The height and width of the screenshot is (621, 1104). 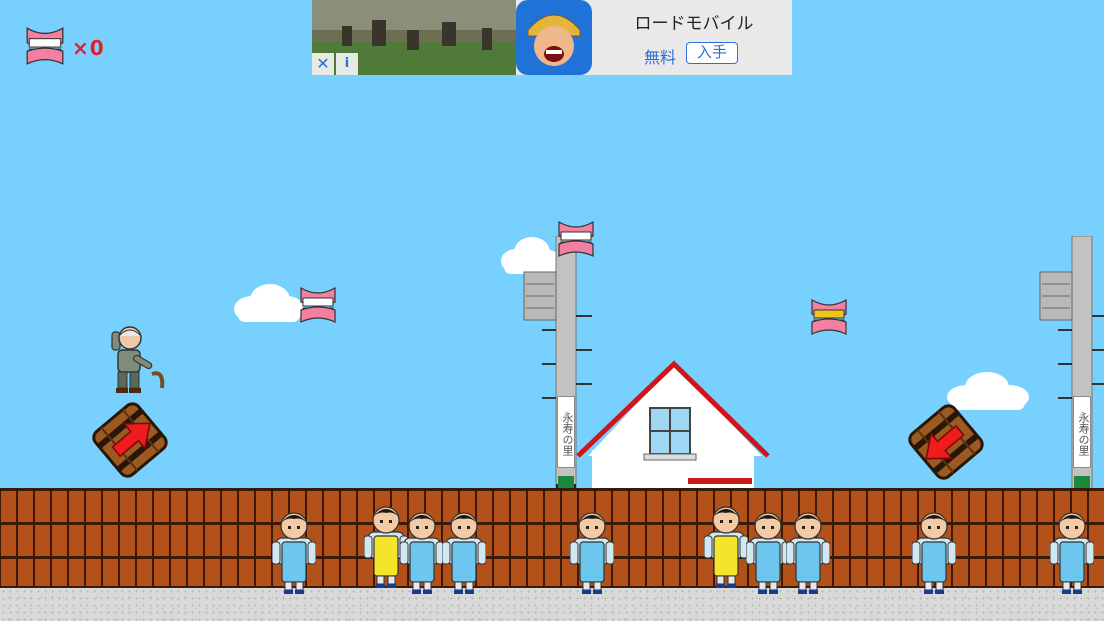 I want to click on dentures-counter: ×0, so click(x=74, y=47).